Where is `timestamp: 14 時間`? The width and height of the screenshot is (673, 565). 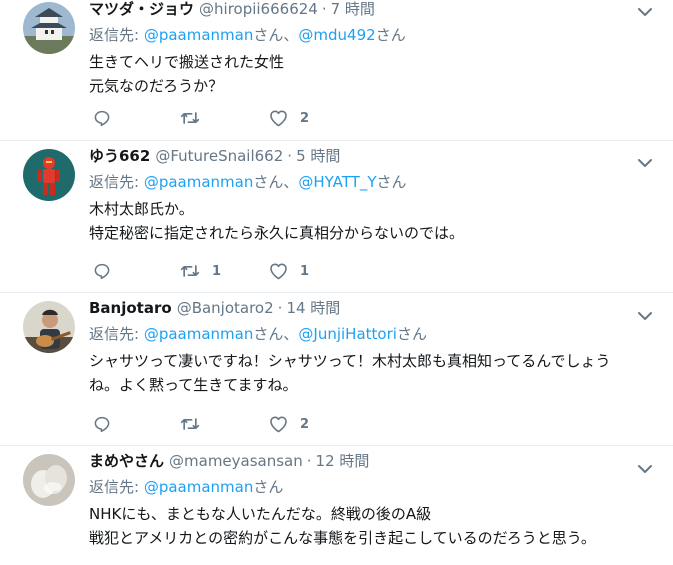
timestamp: 14 時間 is located at coordinates (313, 308).